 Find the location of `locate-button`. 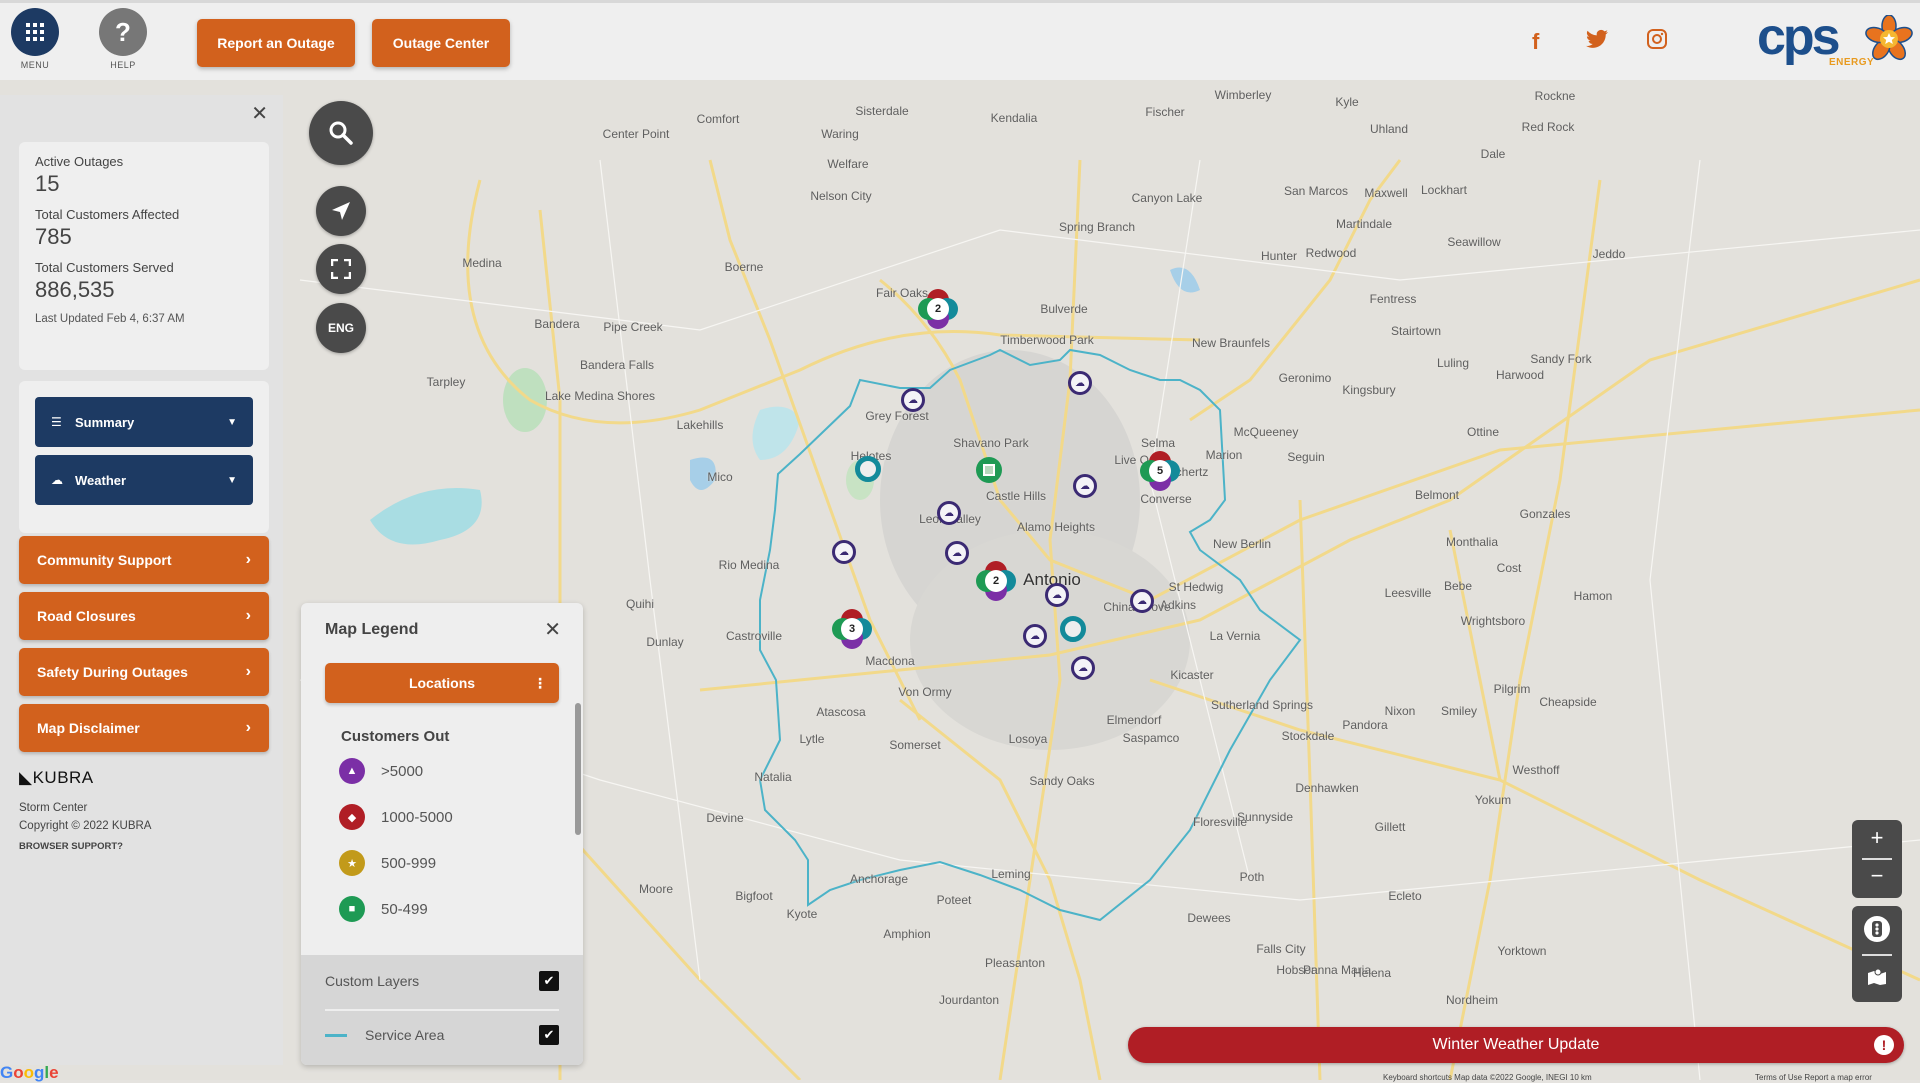

locate-button is located at coordinates (341, 211).